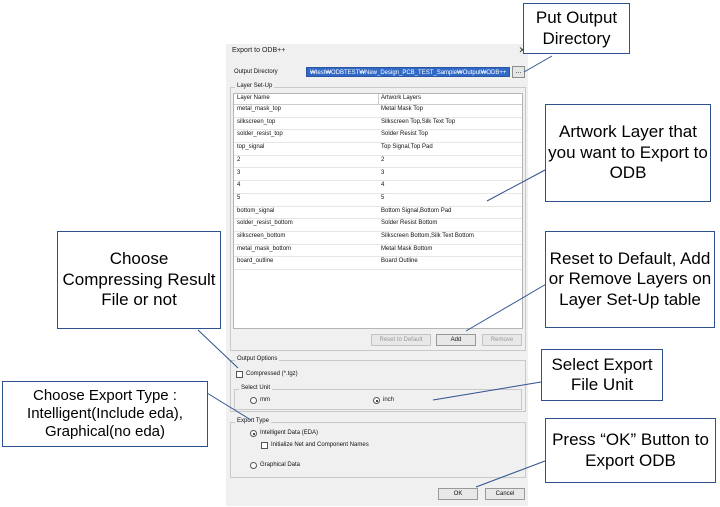 This screenshot has height=507, width=720. What do you see at coordinates (487, 391) in the screenshot?
I see `arrow-unit` at bounding box center [487, 391].